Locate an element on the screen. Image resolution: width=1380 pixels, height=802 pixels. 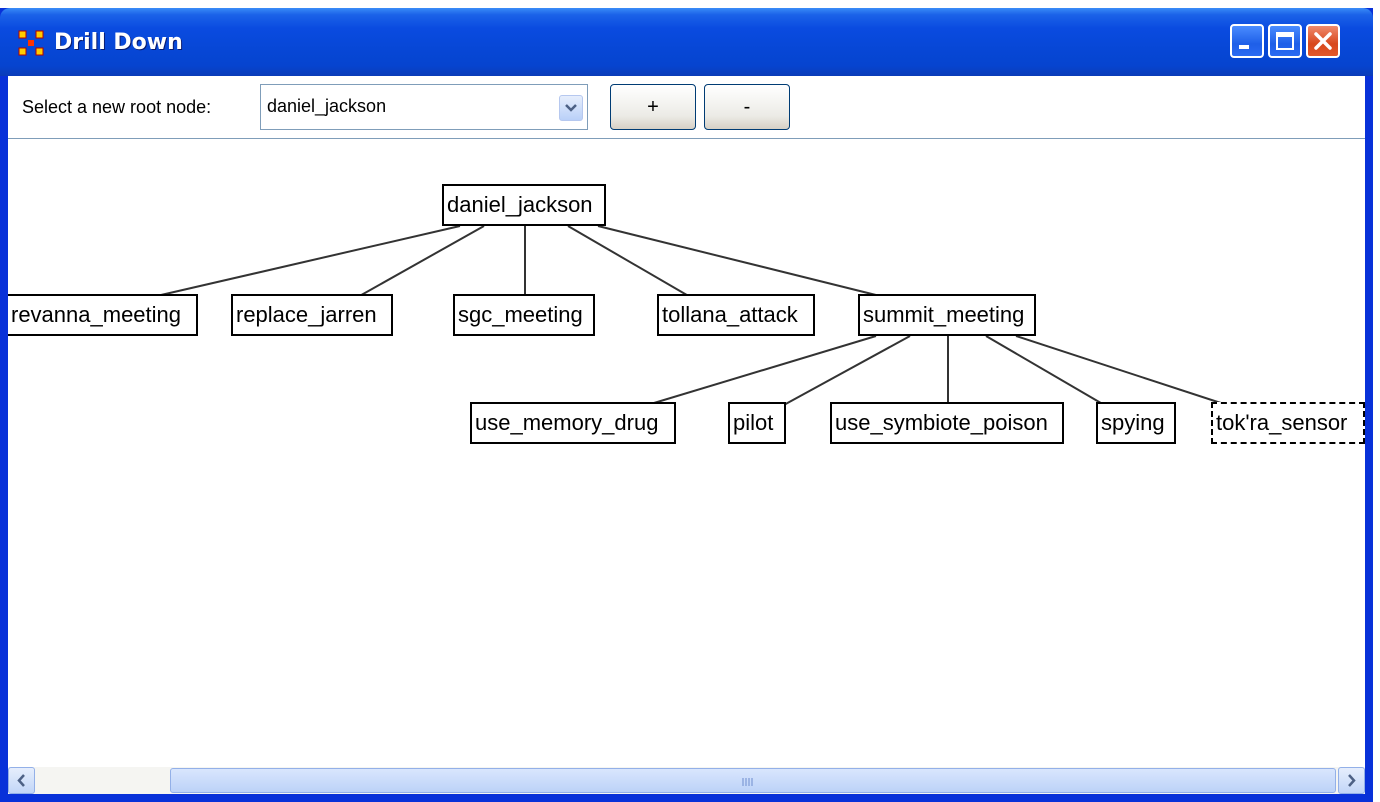
close-button is located at coordinates (1323, 41).